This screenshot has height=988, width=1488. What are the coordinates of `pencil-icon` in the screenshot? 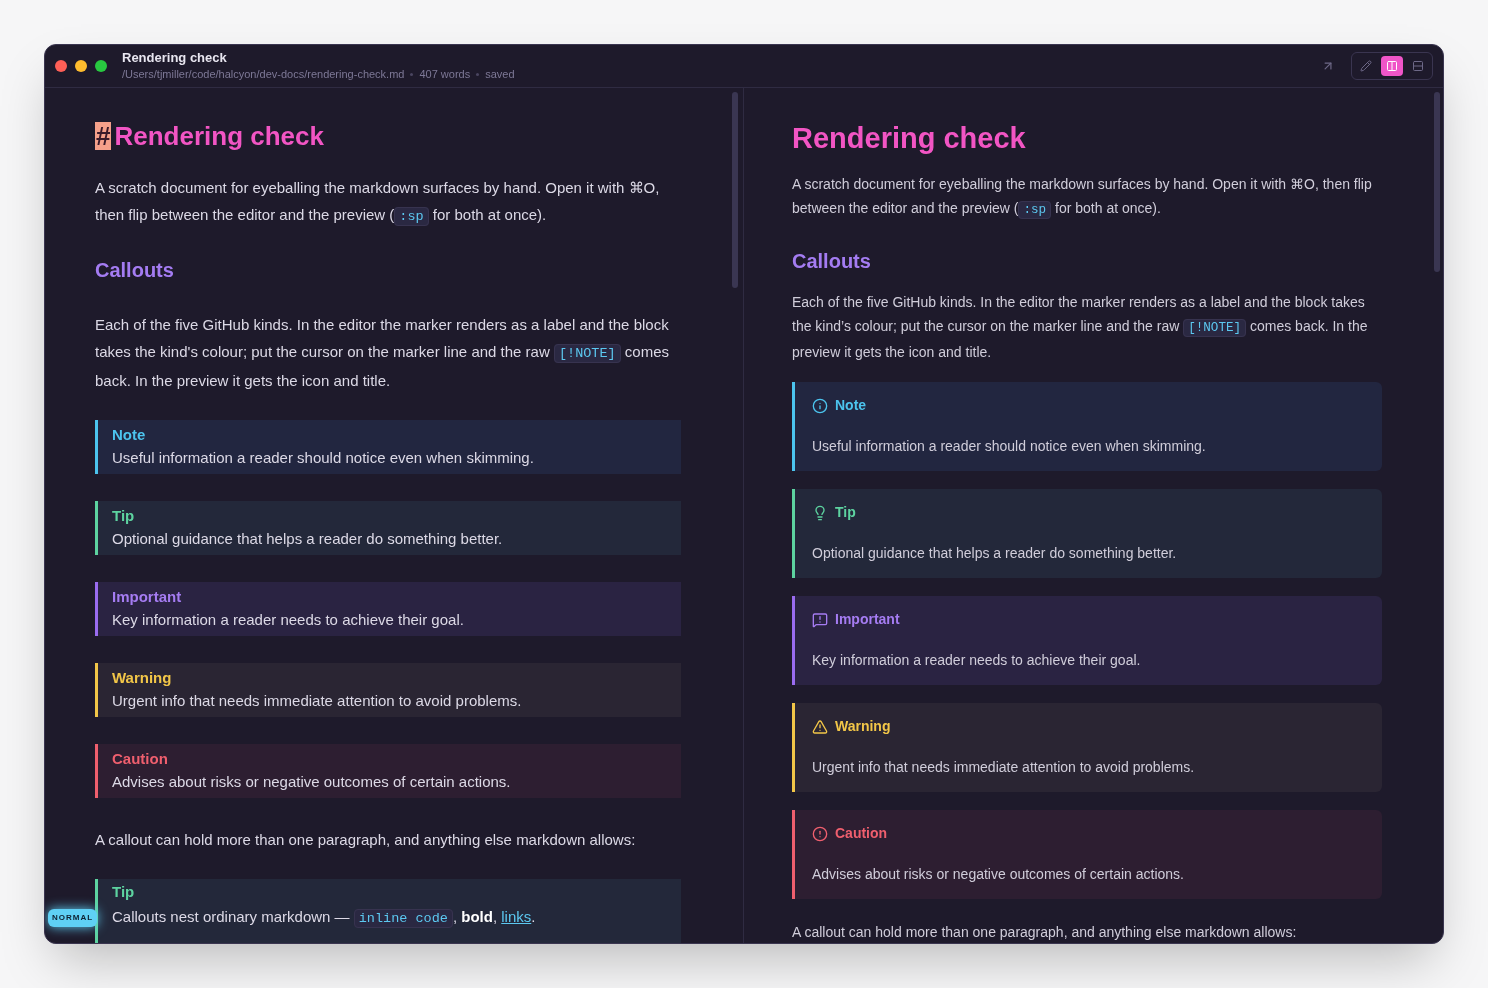 It's located at (1366, 66).